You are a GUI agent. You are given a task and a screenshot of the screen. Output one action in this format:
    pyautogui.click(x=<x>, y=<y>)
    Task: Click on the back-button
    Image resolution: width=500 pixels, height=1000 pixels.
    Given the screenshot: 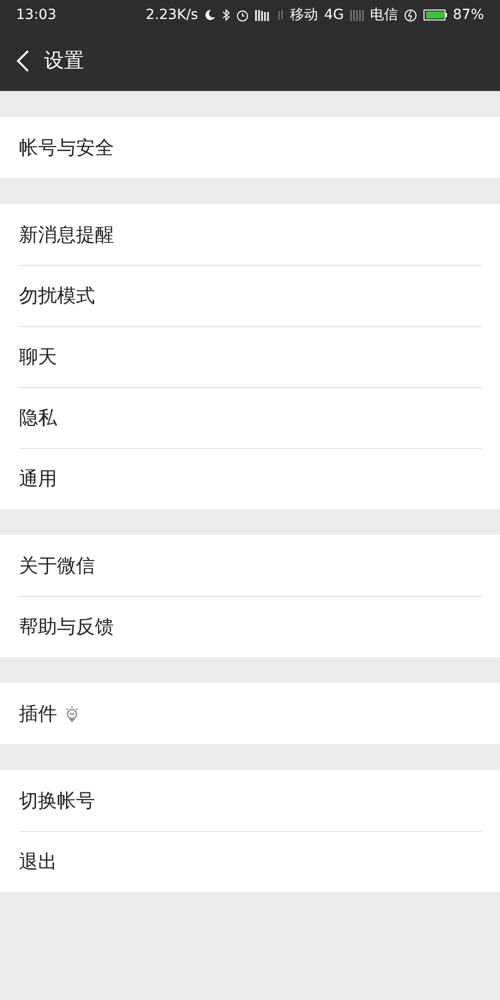 What is the action you would take?
    pyautogui.click(x=23, y=60)
    